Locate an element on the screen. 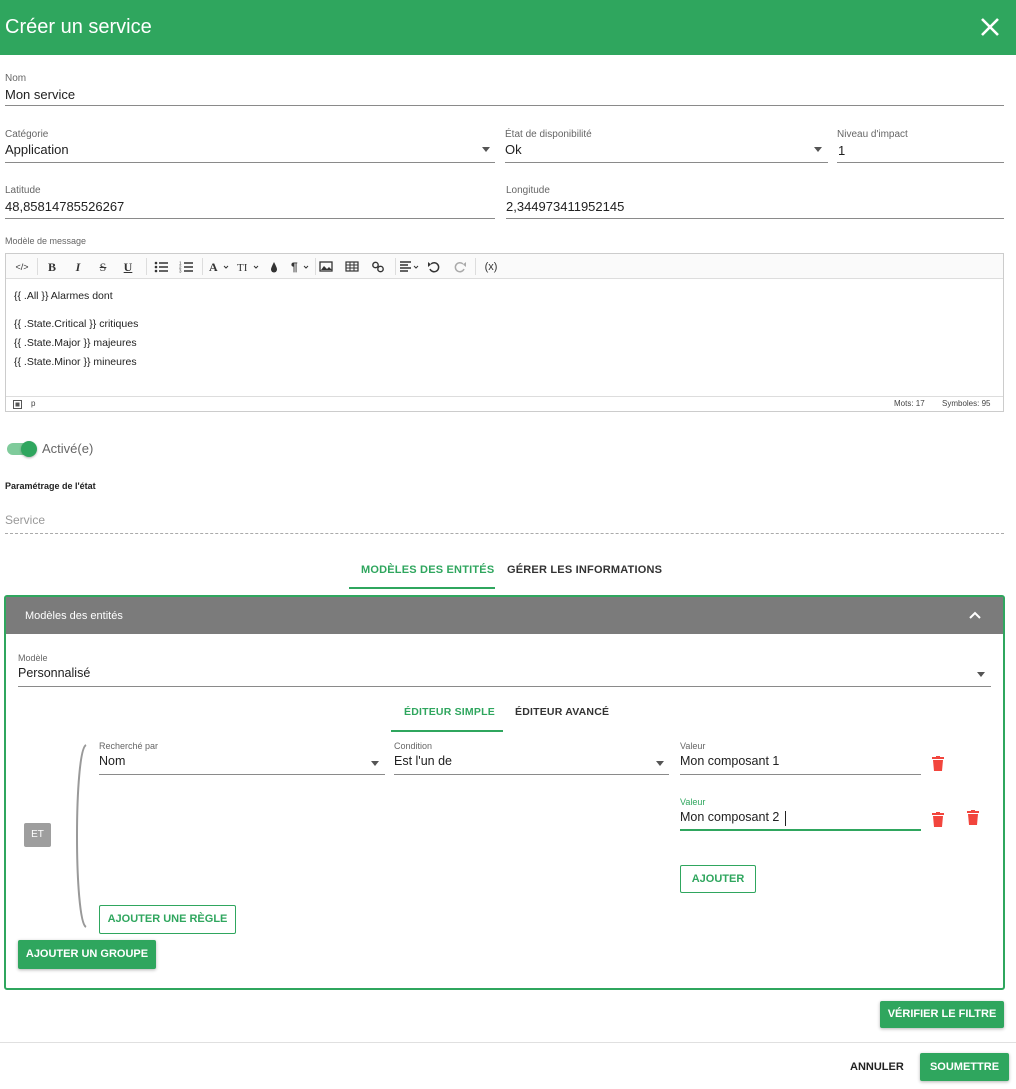  enabled-toggle-knob is located at coordinates (29, 449).